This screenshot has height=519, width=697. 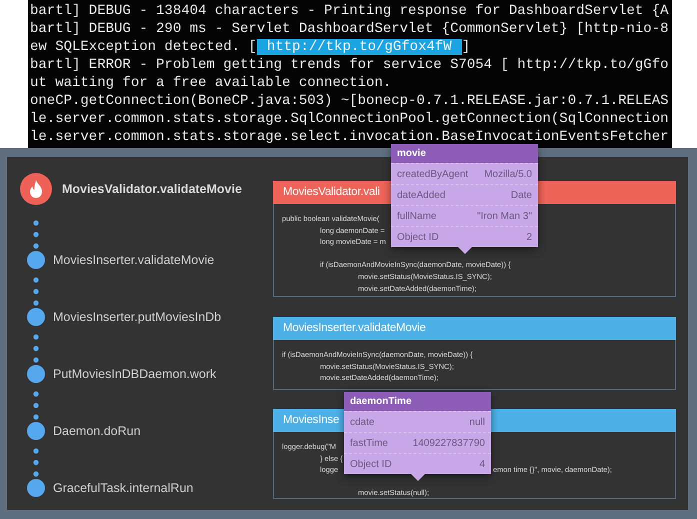 What do you see at coordinates (331, 192) in the screenshot?
I see `card-title: MoviesValidator.vali` at bounding box center [331, 192].